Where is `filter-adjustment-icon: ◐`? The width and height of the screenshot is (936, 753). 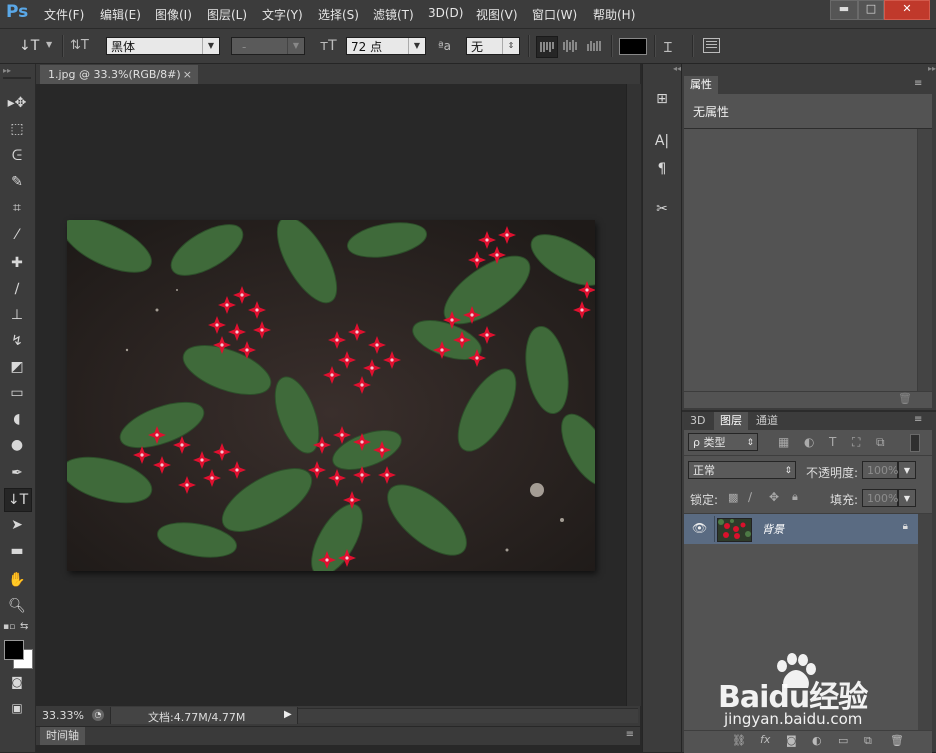
filter-adjustment-icon: ◐ is located at coordinates (809, 442).